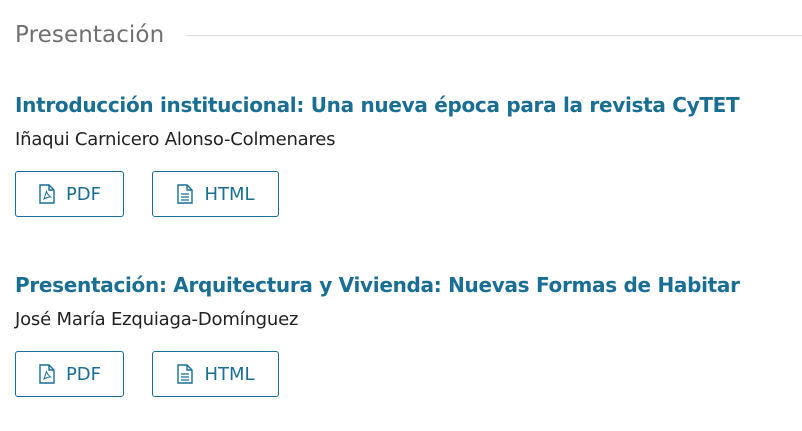 The image size is (802, 431). I want to click on article-author: José María Ezquiaga-Domínguez, so click(157, 319).